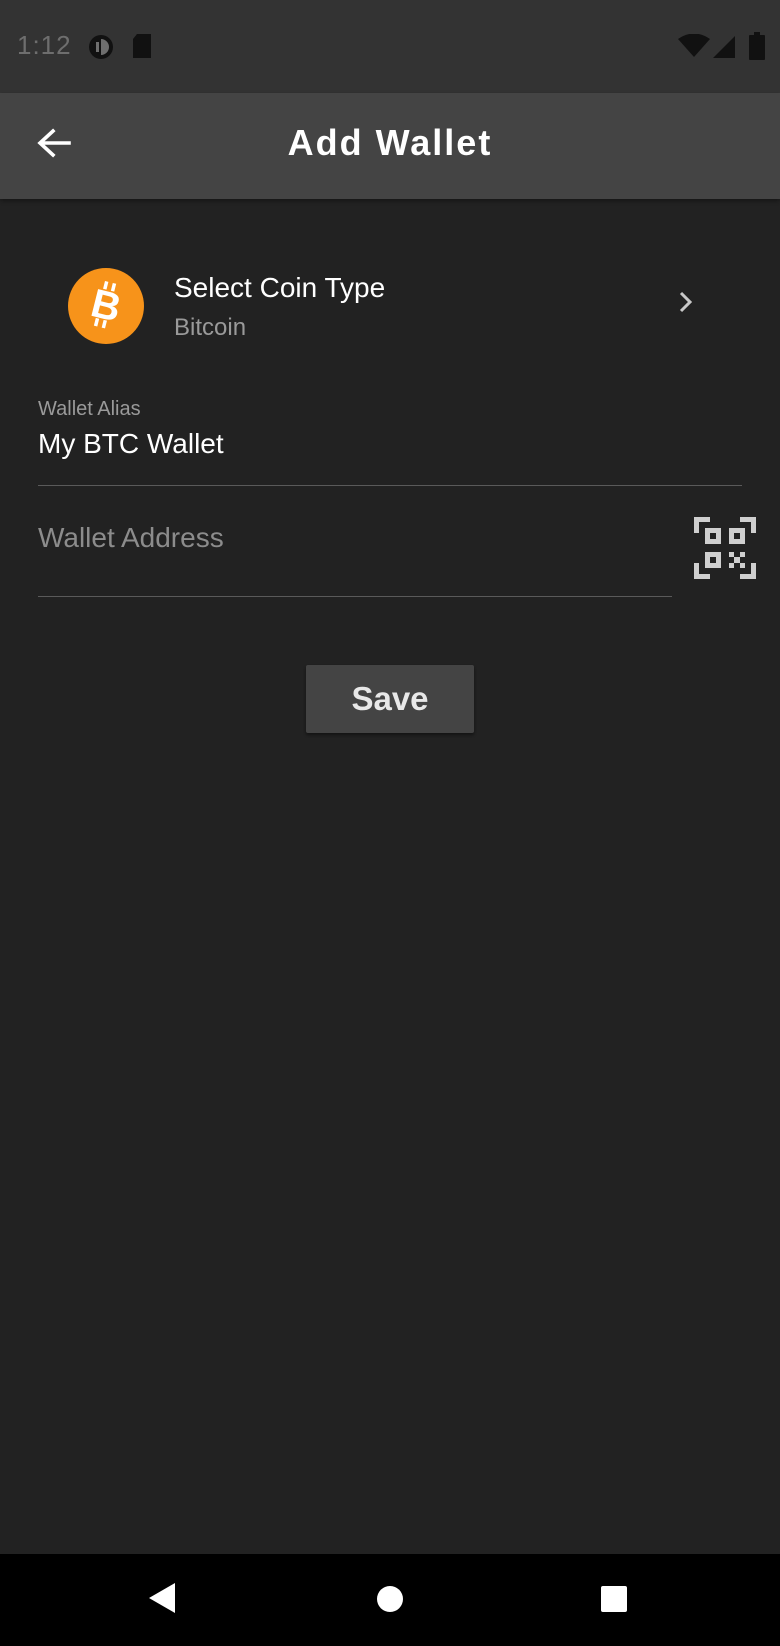 The height and width of the screenshot is (1646, 780). I want to click on back-triangle-icon, so click(162, 1600).